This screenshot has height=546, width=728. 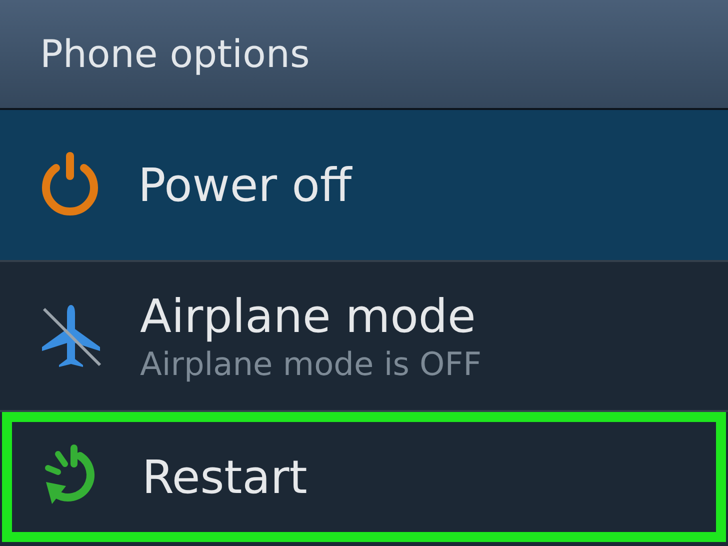 What do you see at coordinates (175, 54) in the screenshot?
I see `header-title: Phone options` at bounding box center [175, 54].